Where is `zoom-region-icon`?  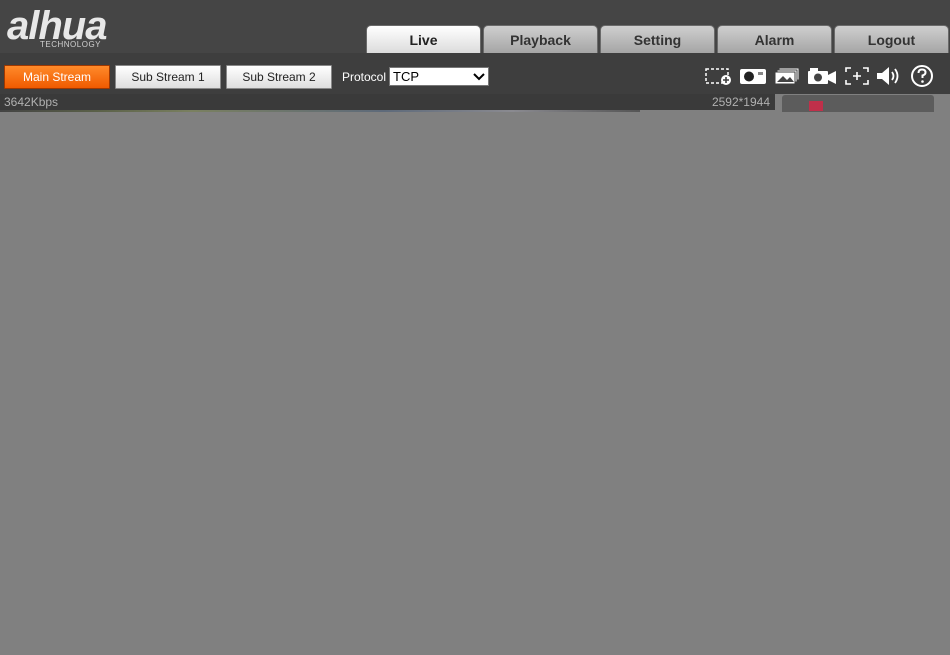
zoom-region-icon is located at coordinates (719, 76).